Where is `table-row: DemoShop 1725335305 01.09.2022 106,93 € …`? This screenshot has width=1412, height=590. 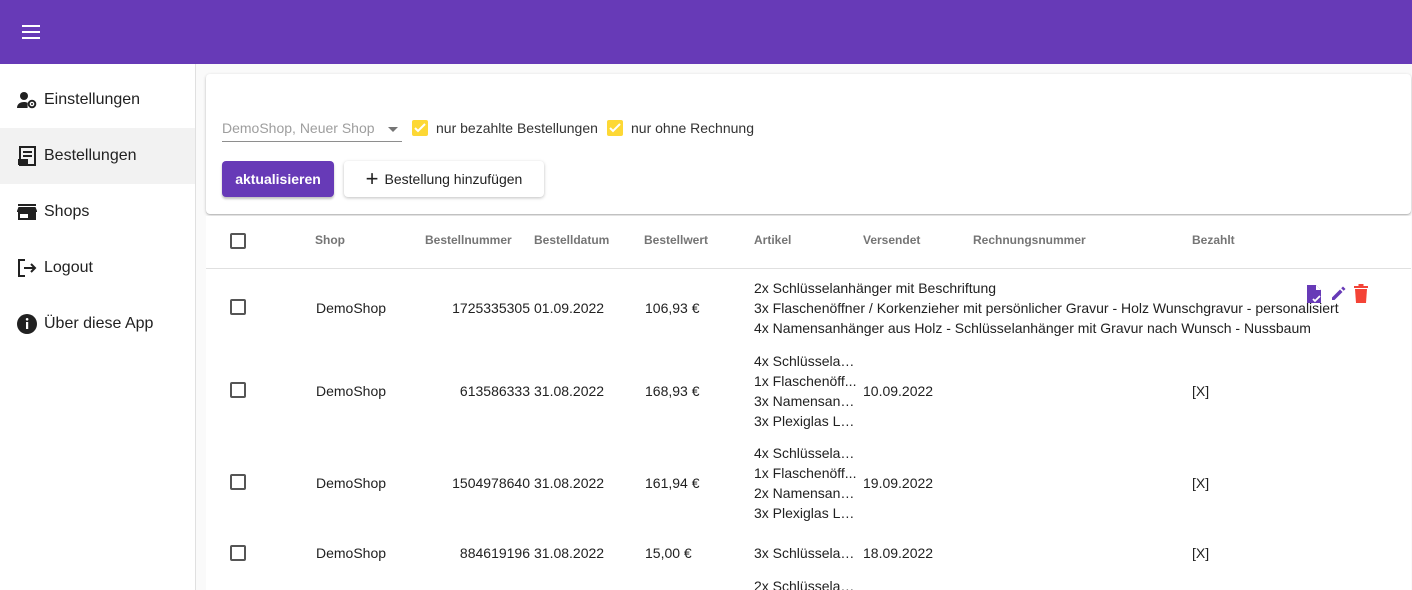 table-row: DemoShop 1725335305 01.09.2022 106,93 € … is located at coordinates (808, 309).